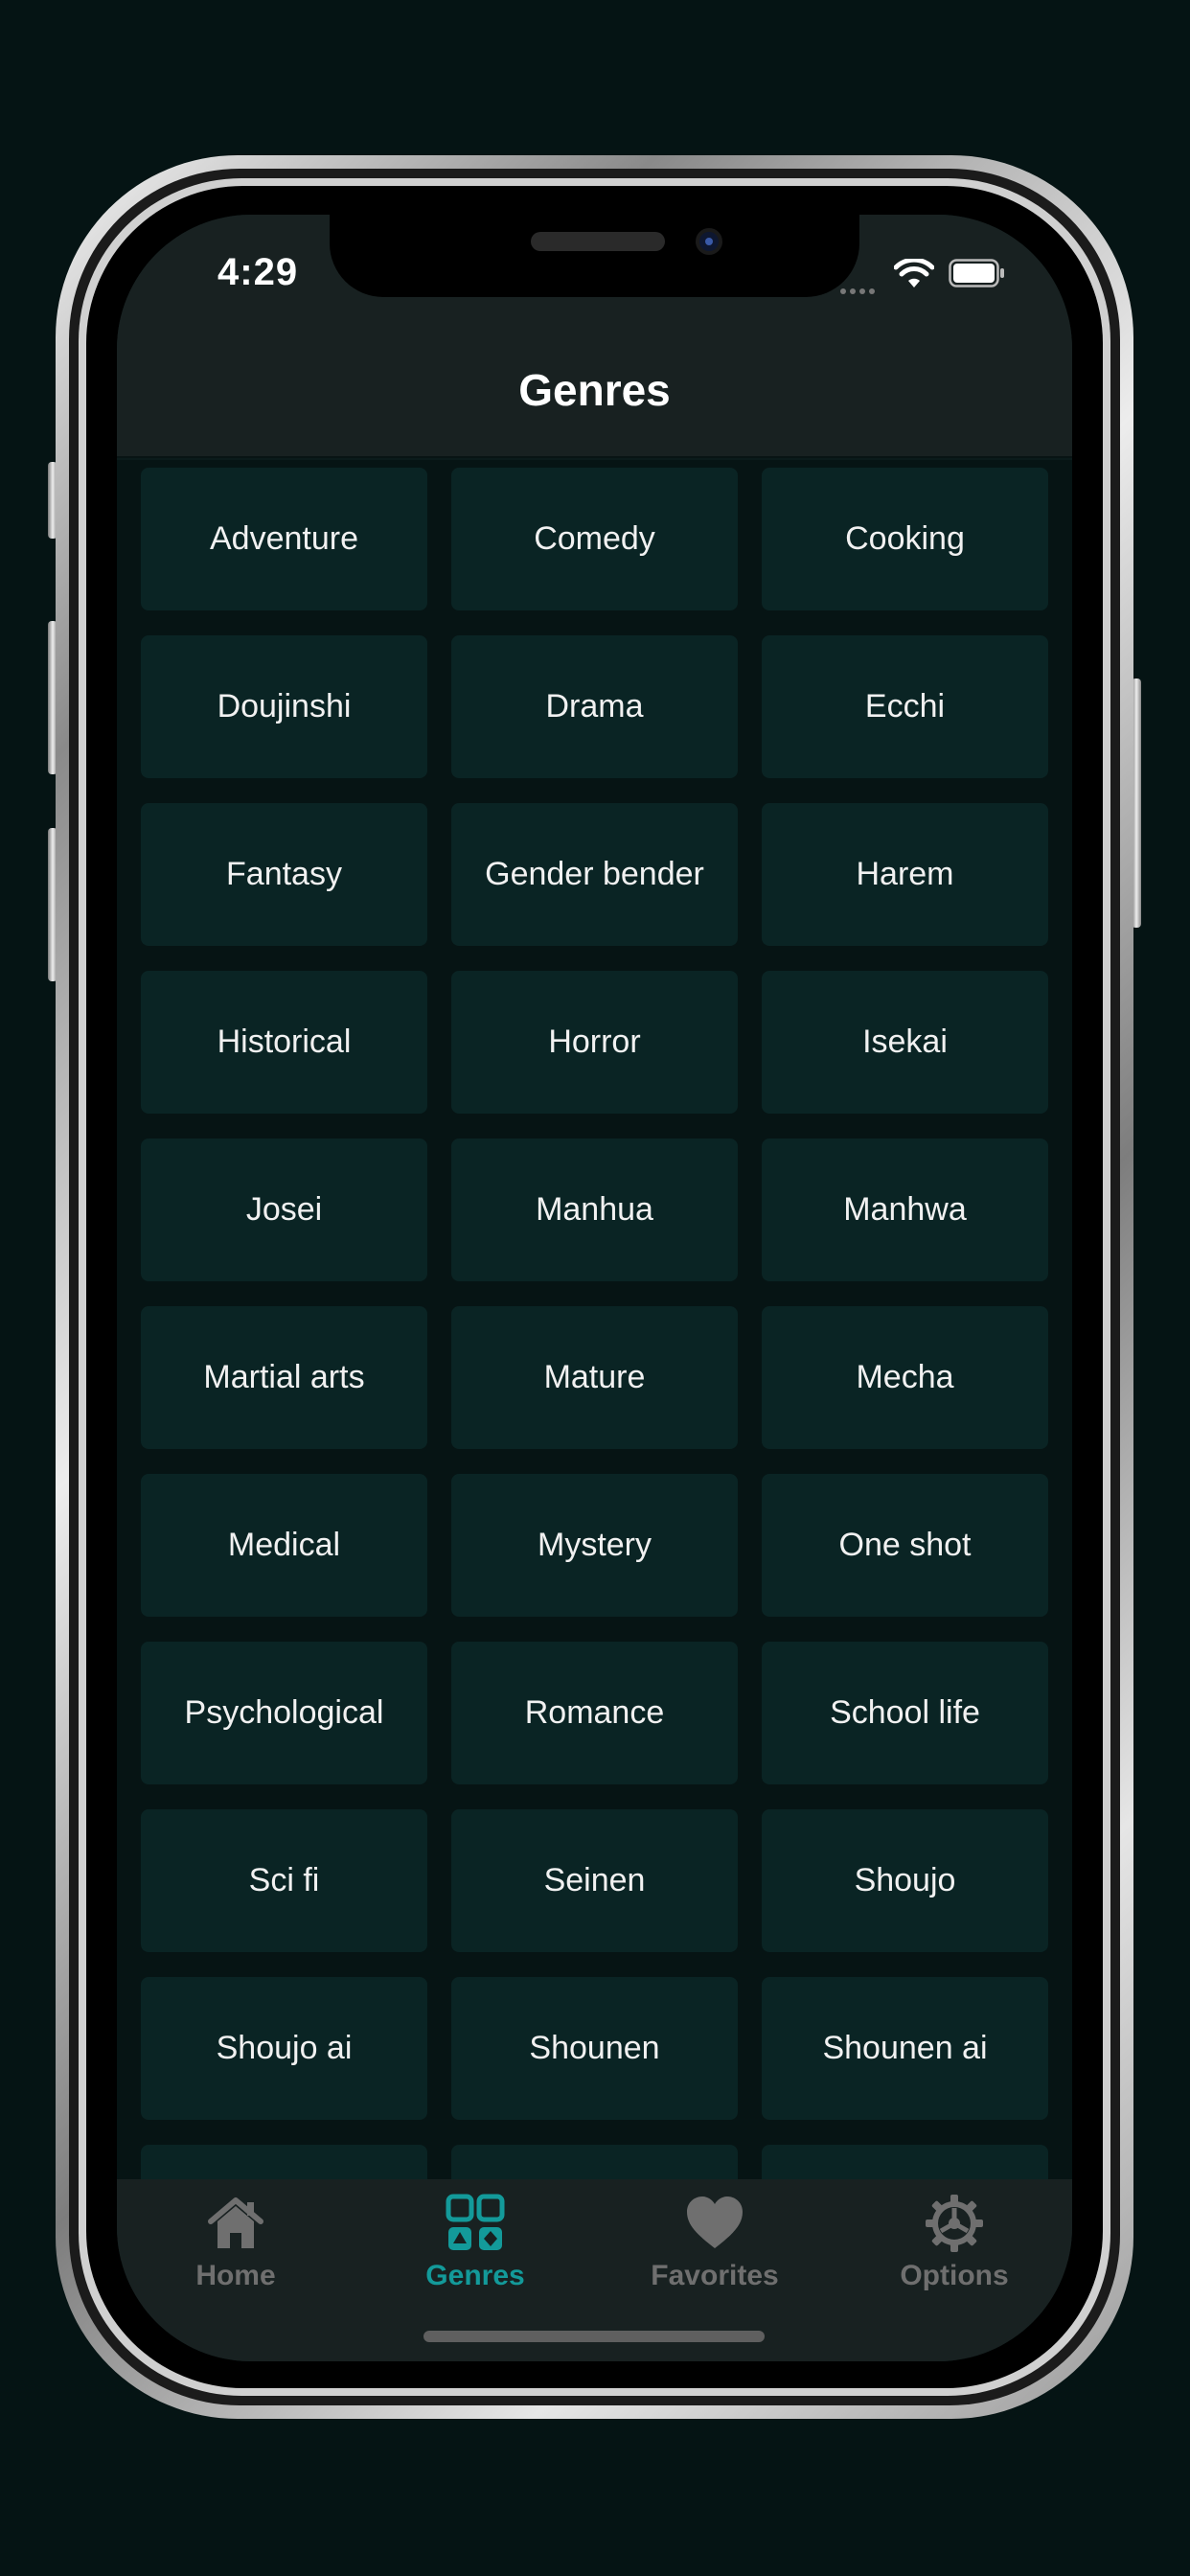 This screenshot has height=2576, width=1190. What do you see at coordinates (859, 290) in the screenshot?
I see `cellular-signal-icon` at bounding box center [859, 290].